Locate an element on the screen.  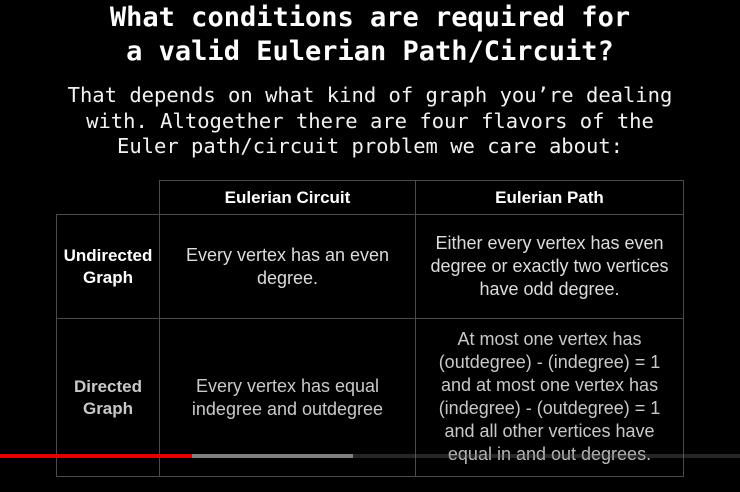
row-header-directed: Directed Graph is located at coordinates (108, 397).